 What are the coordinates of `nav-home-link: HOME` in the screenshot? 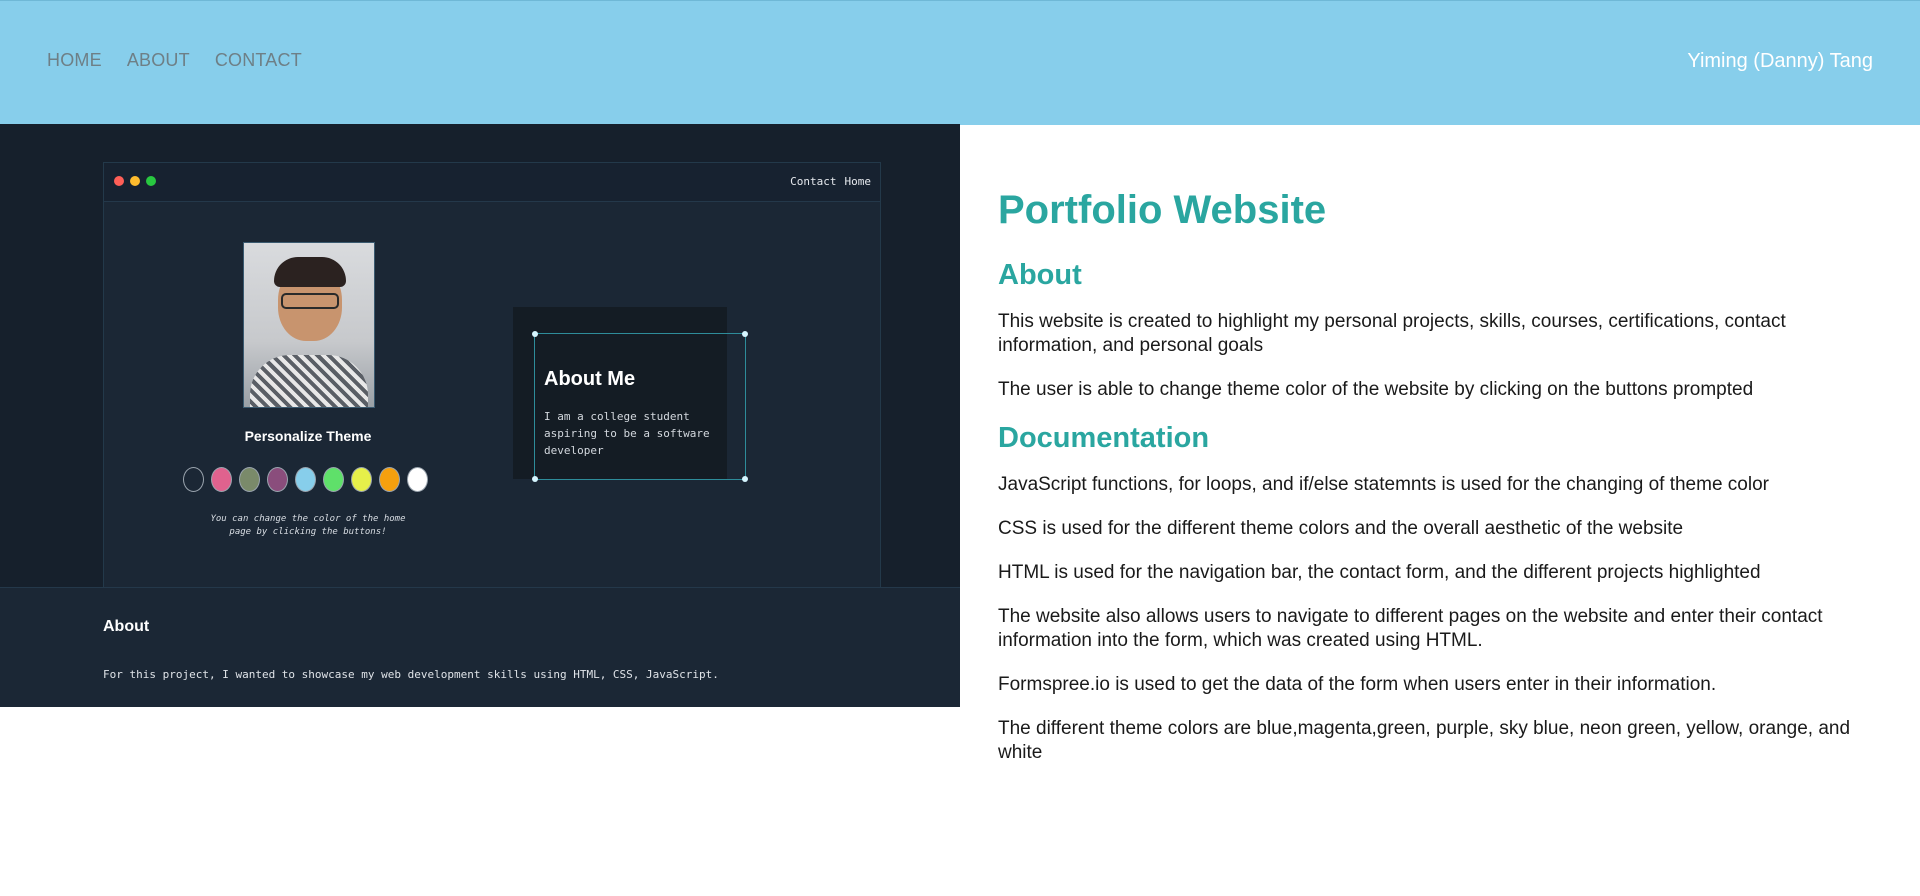 It's located at (74, 60).